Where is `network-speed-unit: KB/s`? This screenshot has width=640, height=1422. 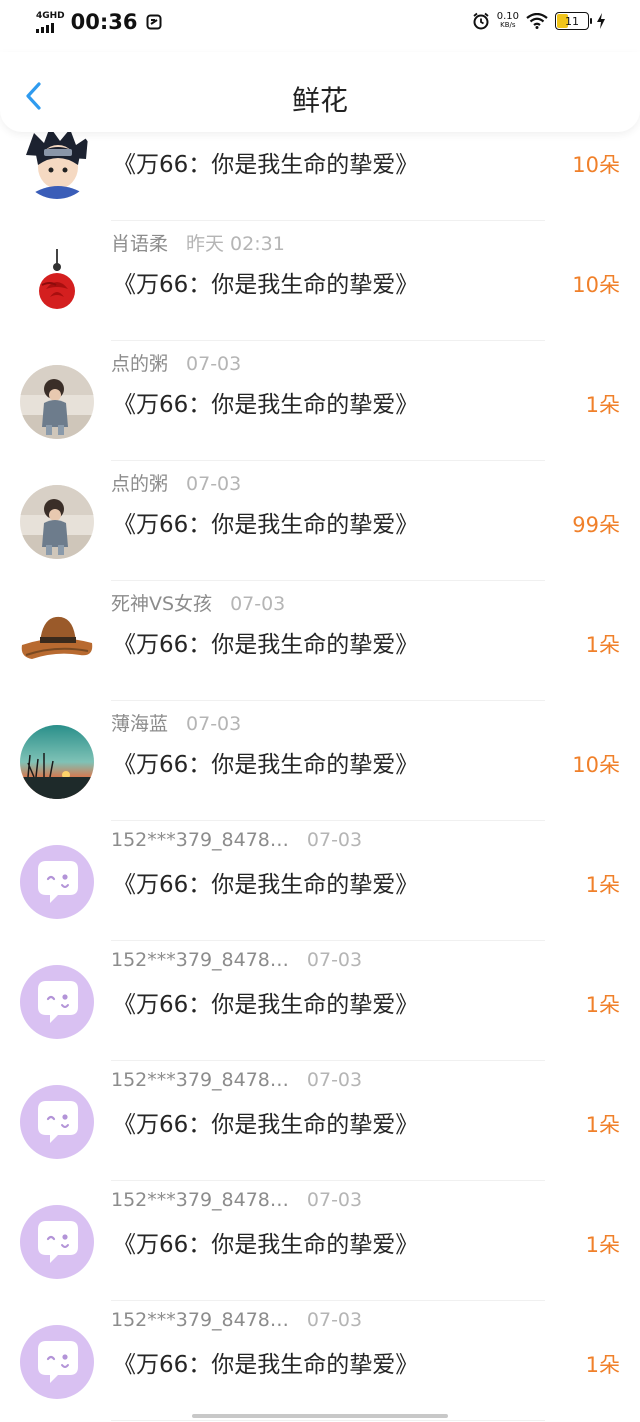 network-speed-unit: KB/s is located at coordinates (508, 25).